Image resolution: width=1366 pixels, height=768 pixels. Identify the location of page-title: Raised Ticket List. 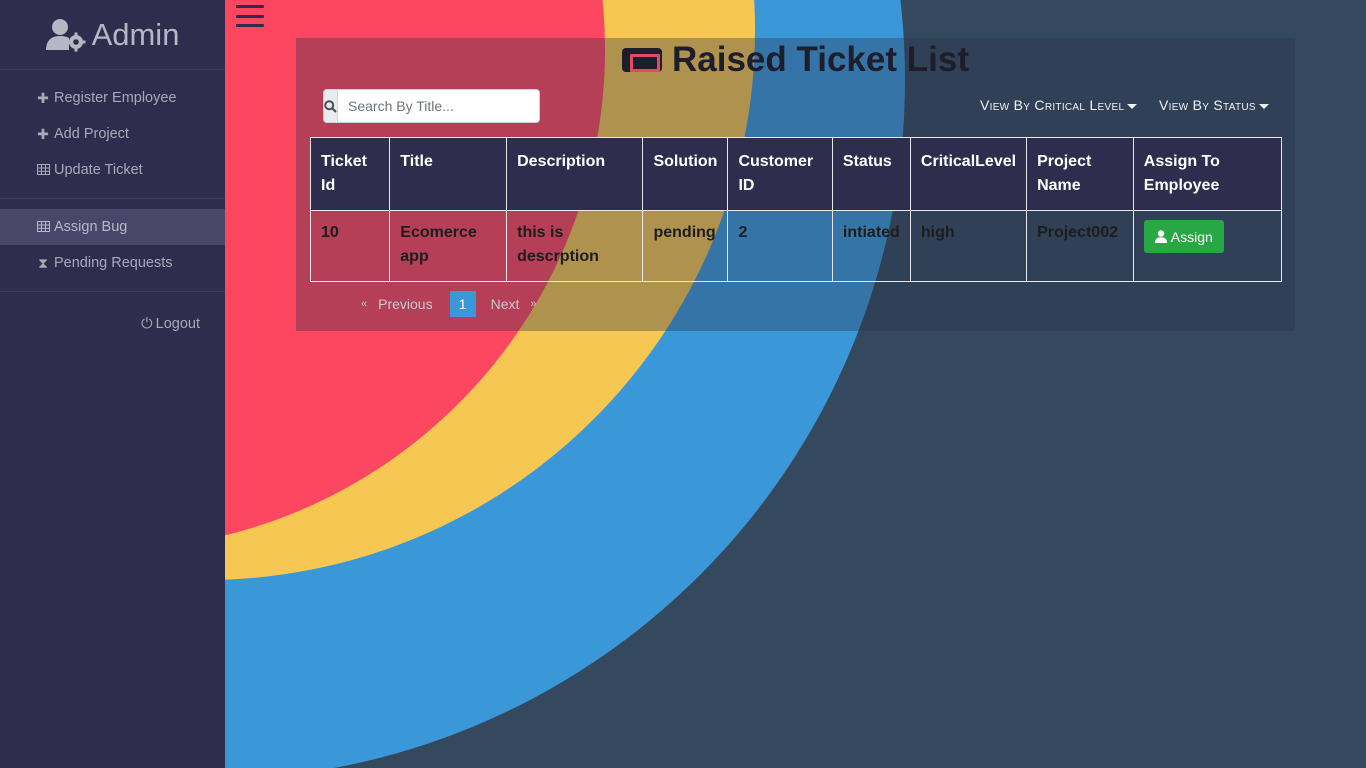
(795, 60).